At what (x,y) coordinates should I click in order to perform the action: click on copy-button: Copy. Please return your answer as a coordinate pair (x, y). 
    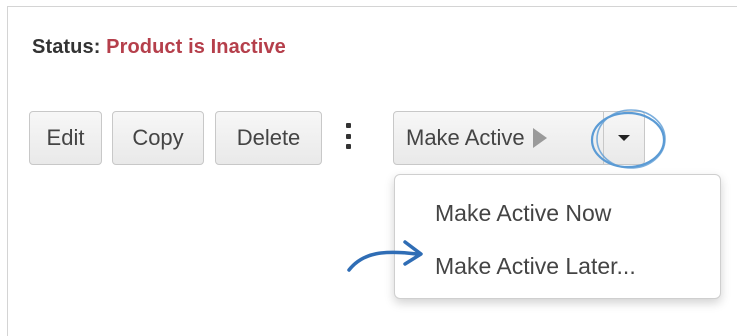
    Looking at the image, I should click on (158, 138).